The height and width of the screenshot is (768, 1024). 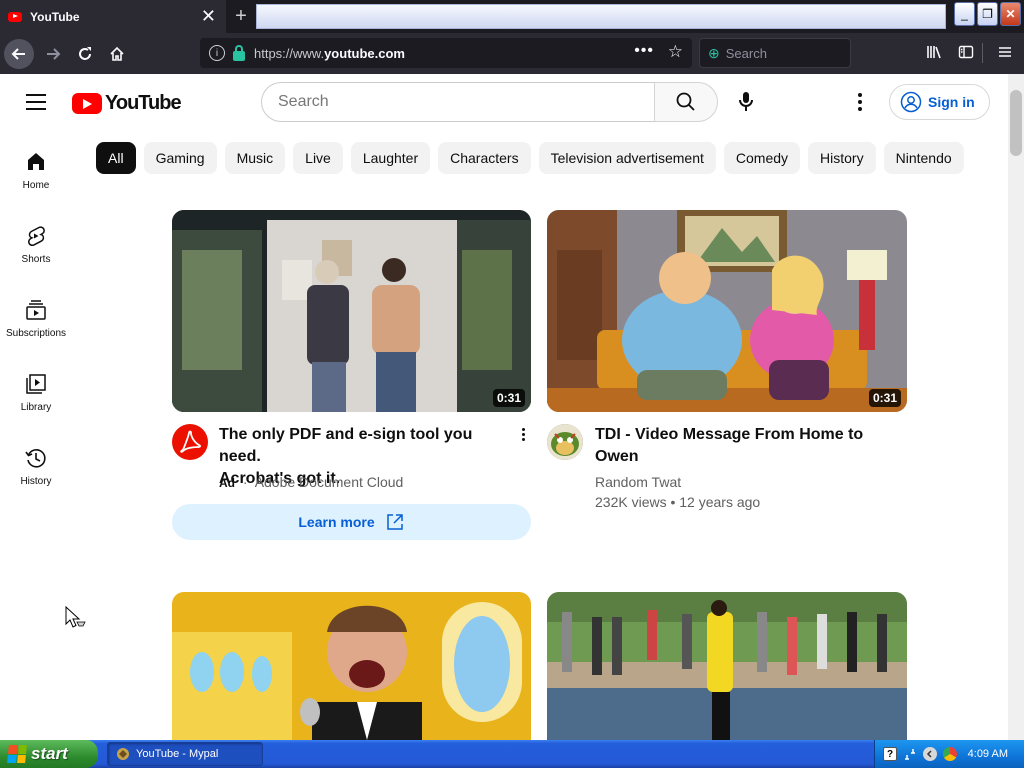 I want to click on chip-history: History, so click(x=842, y=158).